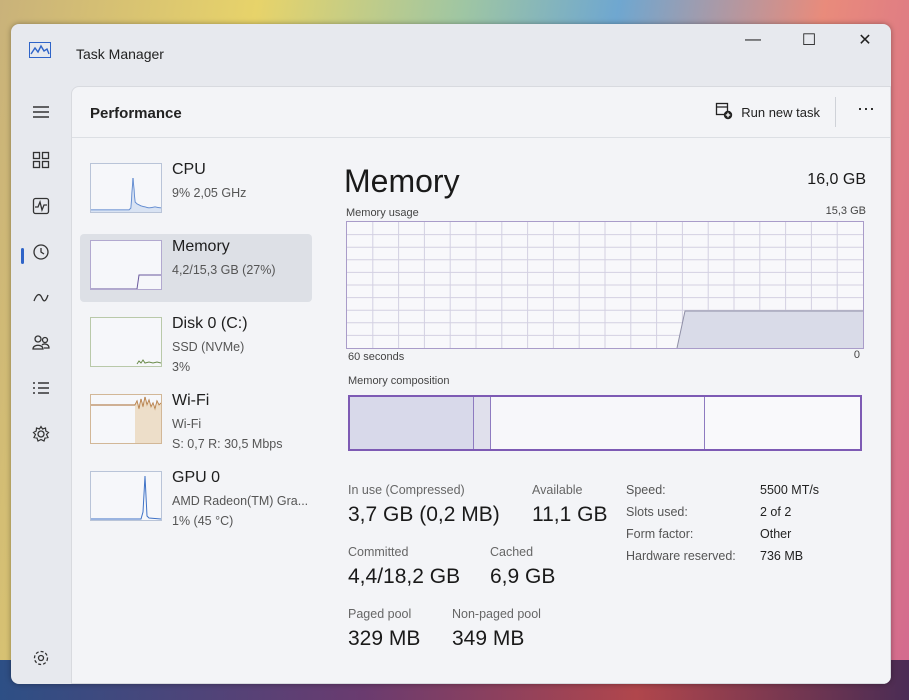 Image resolution: width=909 pixels, height=700 pixels. What do you see at coordinates (782, 556) in the screenshot?
I see `spec-value: 736 MB` at bounding box center [782, 556].